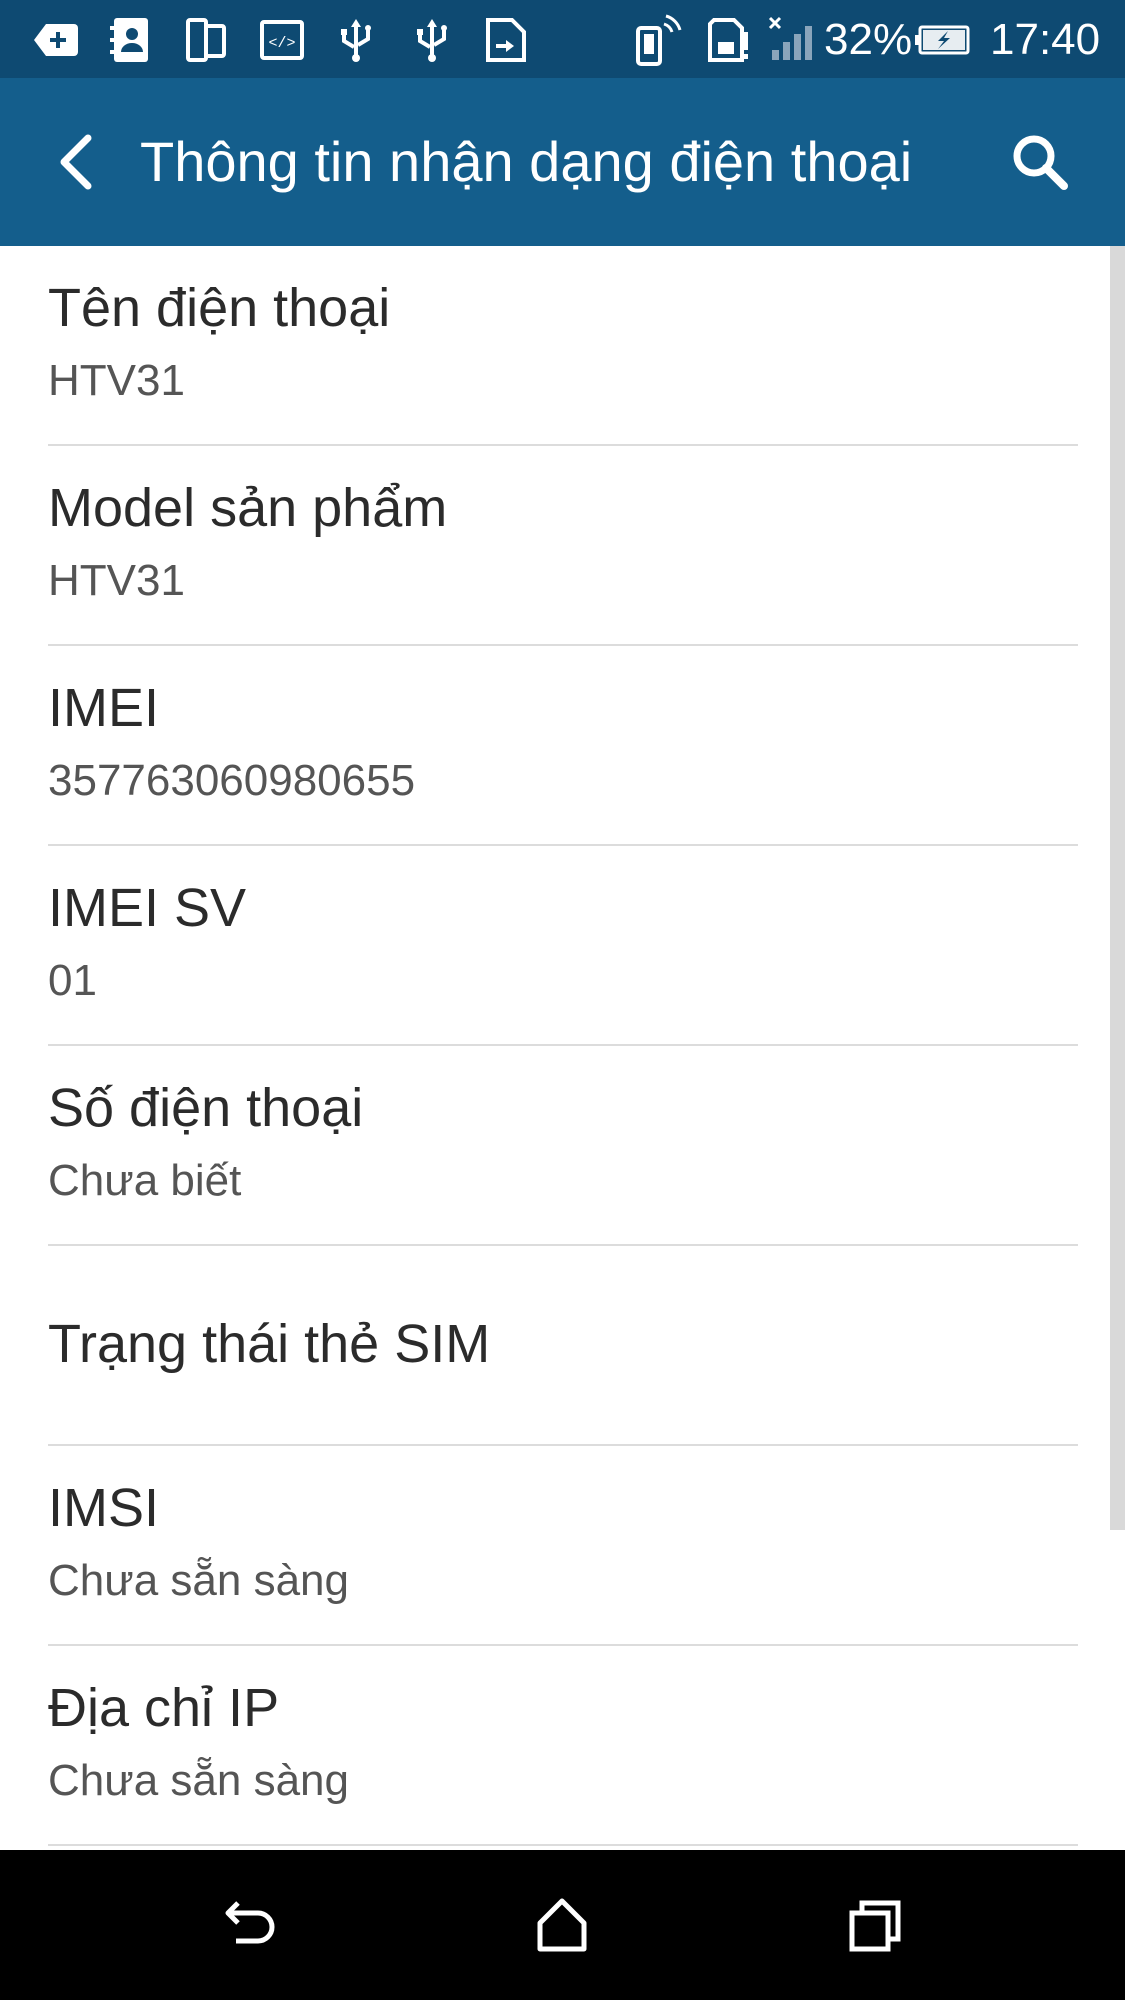 This screenshot has height=2000, width=1125. What do you see at coordinates (562, 546) in the screenshot?
I see `list-item-model: Model sản phẩm HTV31` at bounding box center [562, 546].